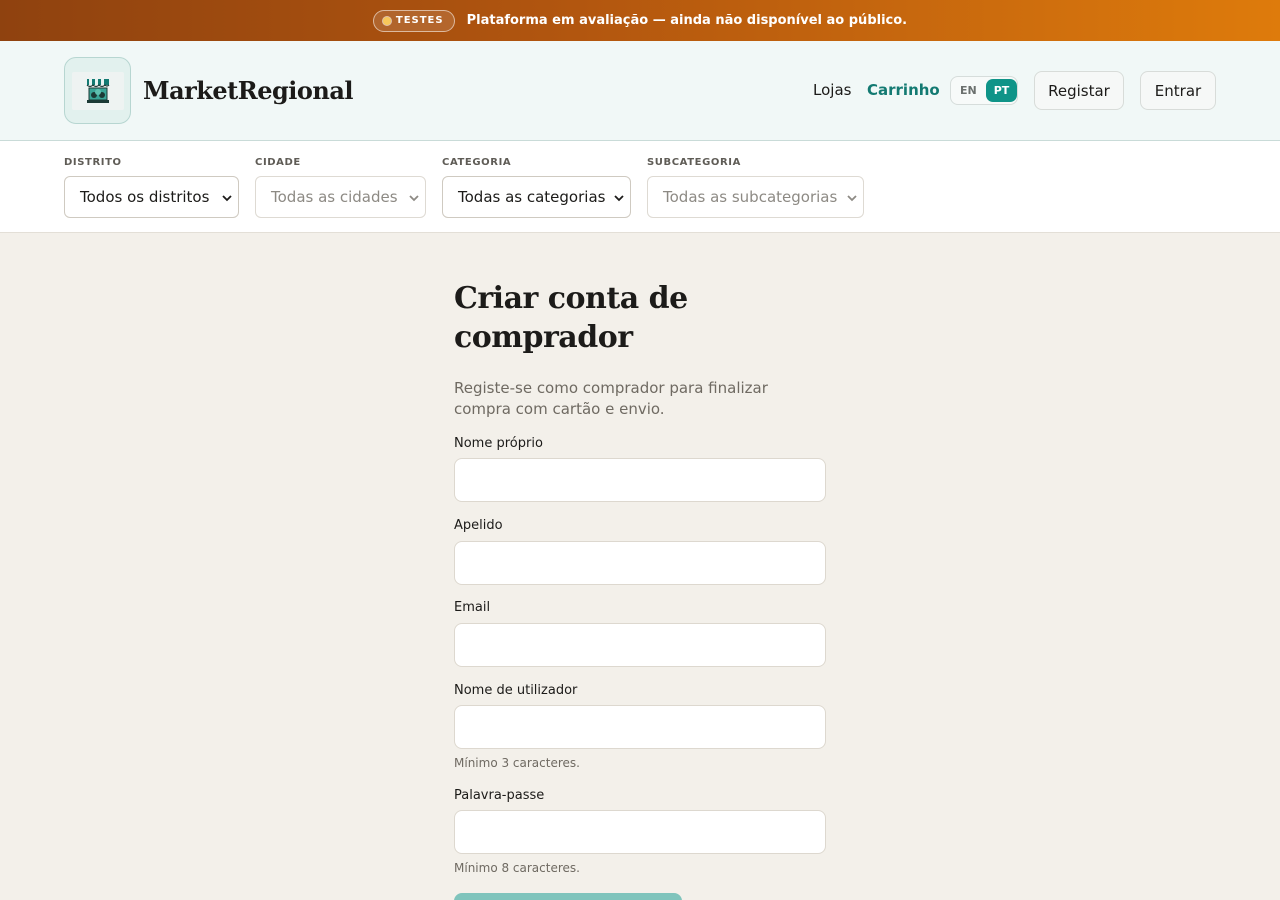 This screenshot has height=900, width=1280. I want to click on language-toggle: EN PT, so click(984, 90).